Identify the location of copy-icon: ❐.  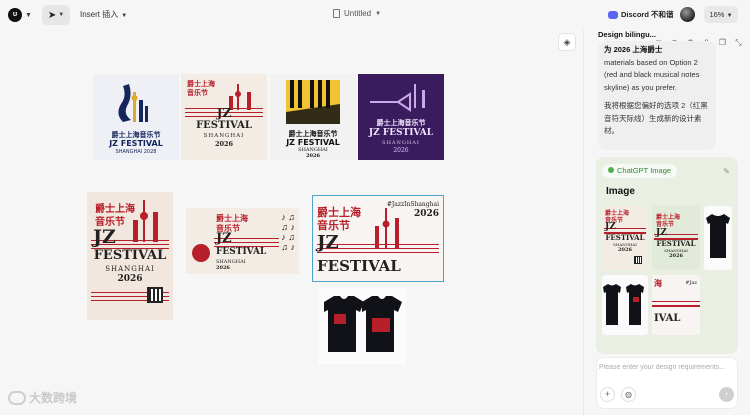
(722, 42).